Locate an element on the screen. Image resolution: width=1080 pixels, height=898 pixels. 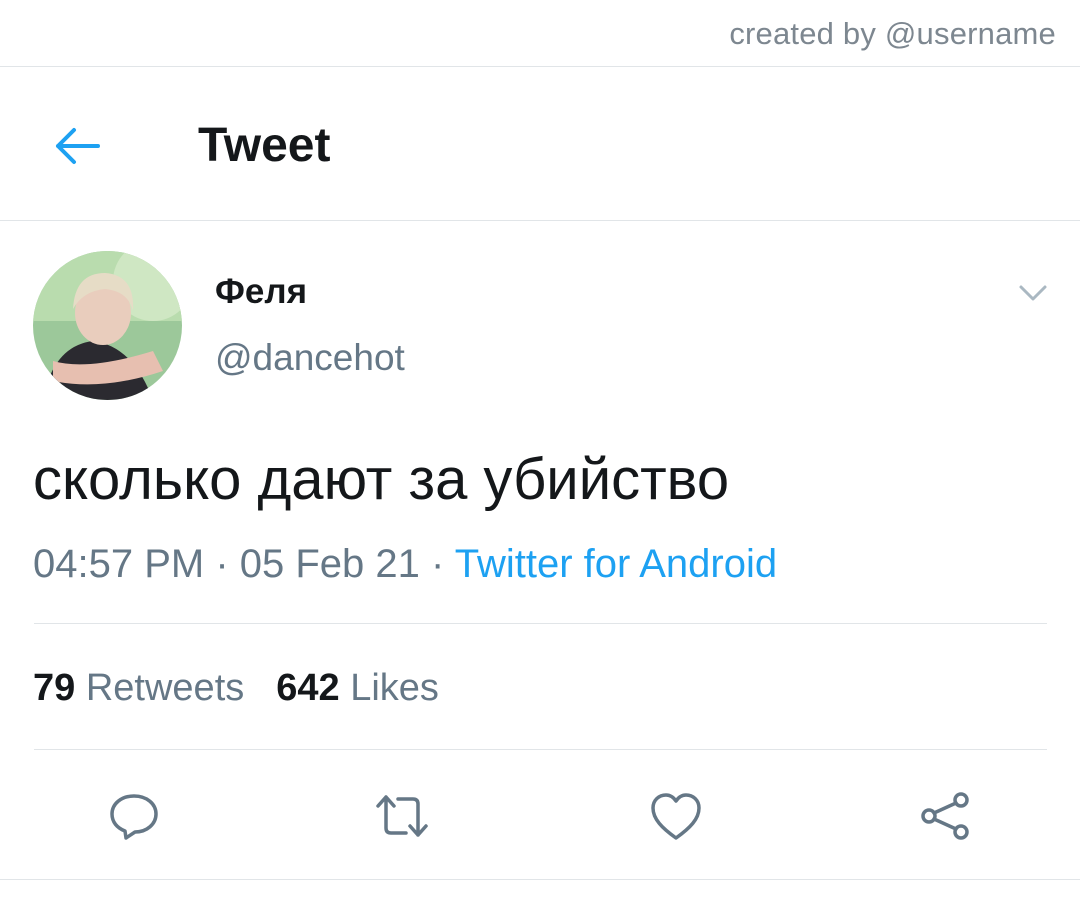
reply-icon is located at coordinates (134, 817).